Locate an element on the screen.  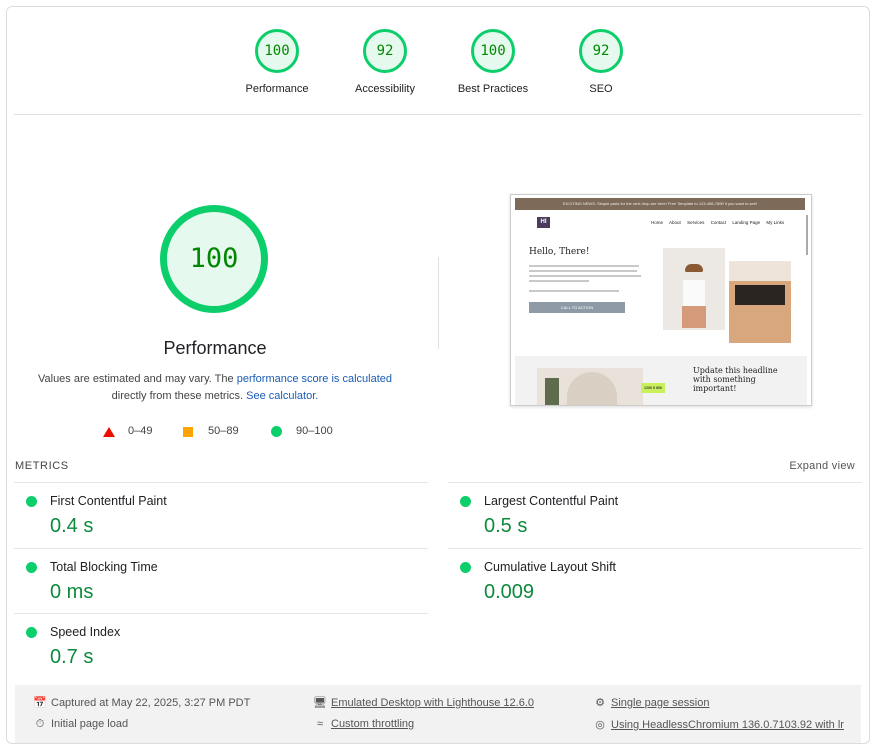
thumb-nav-item: My Links is located at coordinates (775, 222).